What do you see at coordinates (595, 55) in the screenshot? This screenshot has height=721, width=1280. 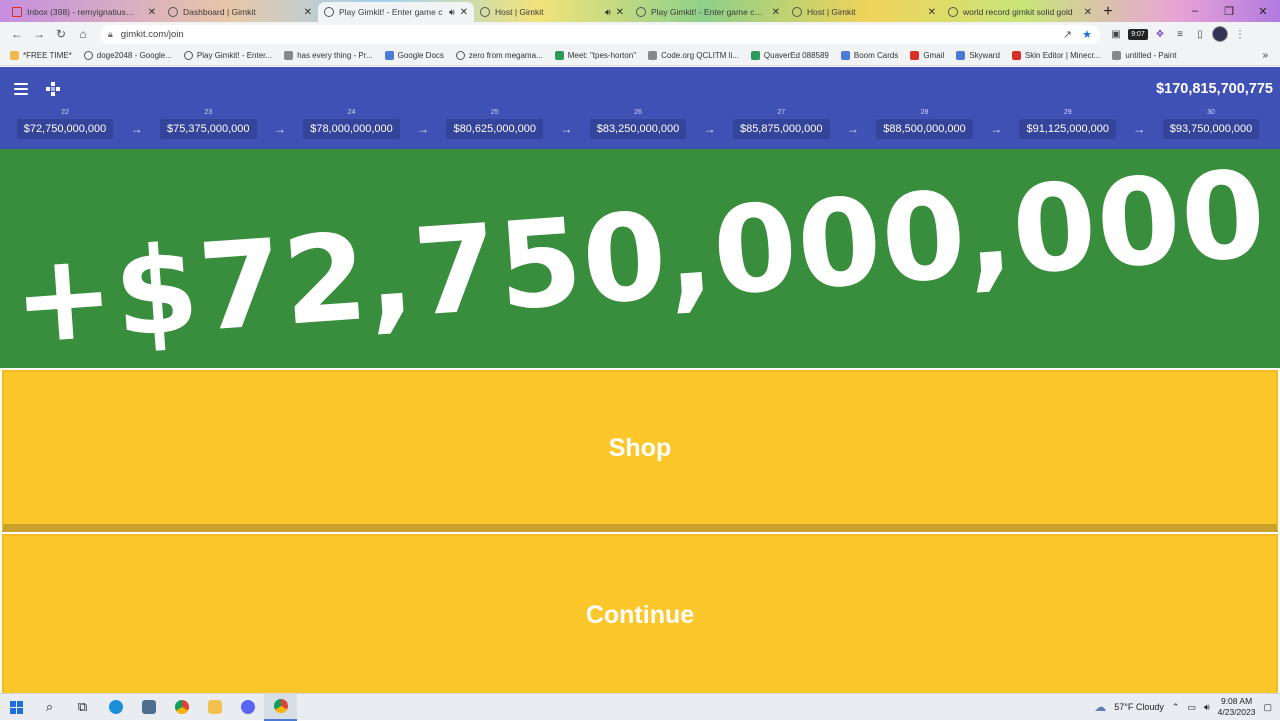 I see `bookmark-item: Meet: "tpes-horton"` at bounding box center [595, 55].